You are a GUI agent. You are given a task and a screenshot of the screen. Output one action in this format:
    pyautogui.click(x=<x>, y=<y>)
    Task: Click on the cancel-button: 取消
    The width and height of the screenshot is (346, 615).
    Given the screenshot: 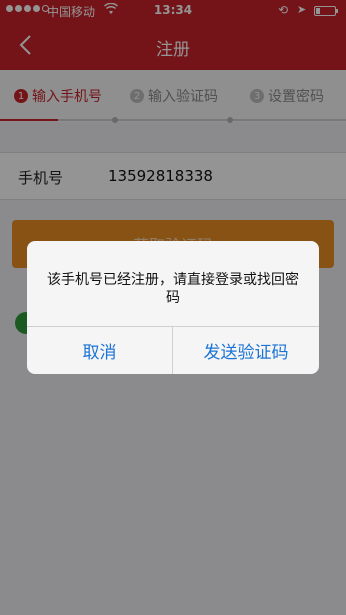 What is the action you would take?
    pyautogui.click(x=99, y=350)
    